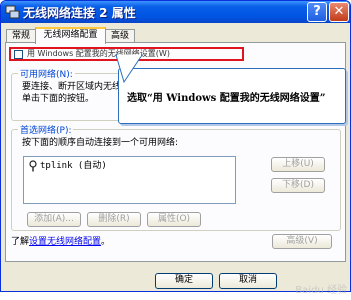  I want to click on properties-button: 属性(O), so click(174, 219).